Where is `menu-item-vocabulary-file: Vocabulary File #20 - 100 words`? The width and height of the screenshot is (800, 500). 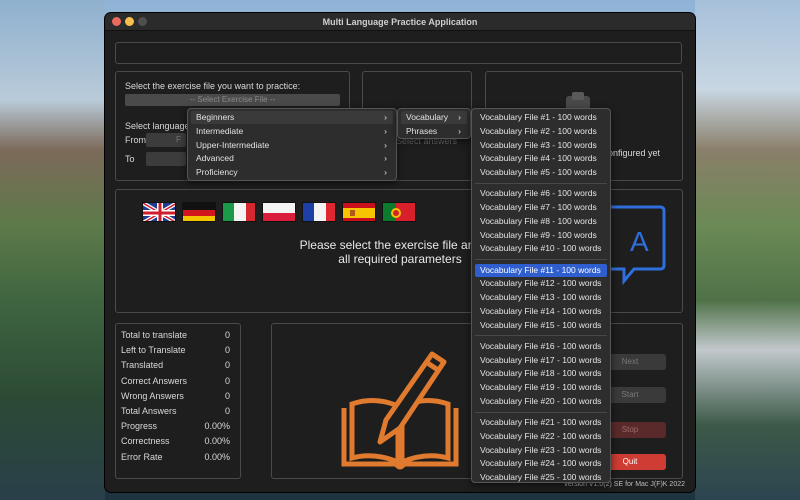
menu-item-vocabulary-file: Vocabulary File #20 - 100 words is located at coordinates (541, 401).